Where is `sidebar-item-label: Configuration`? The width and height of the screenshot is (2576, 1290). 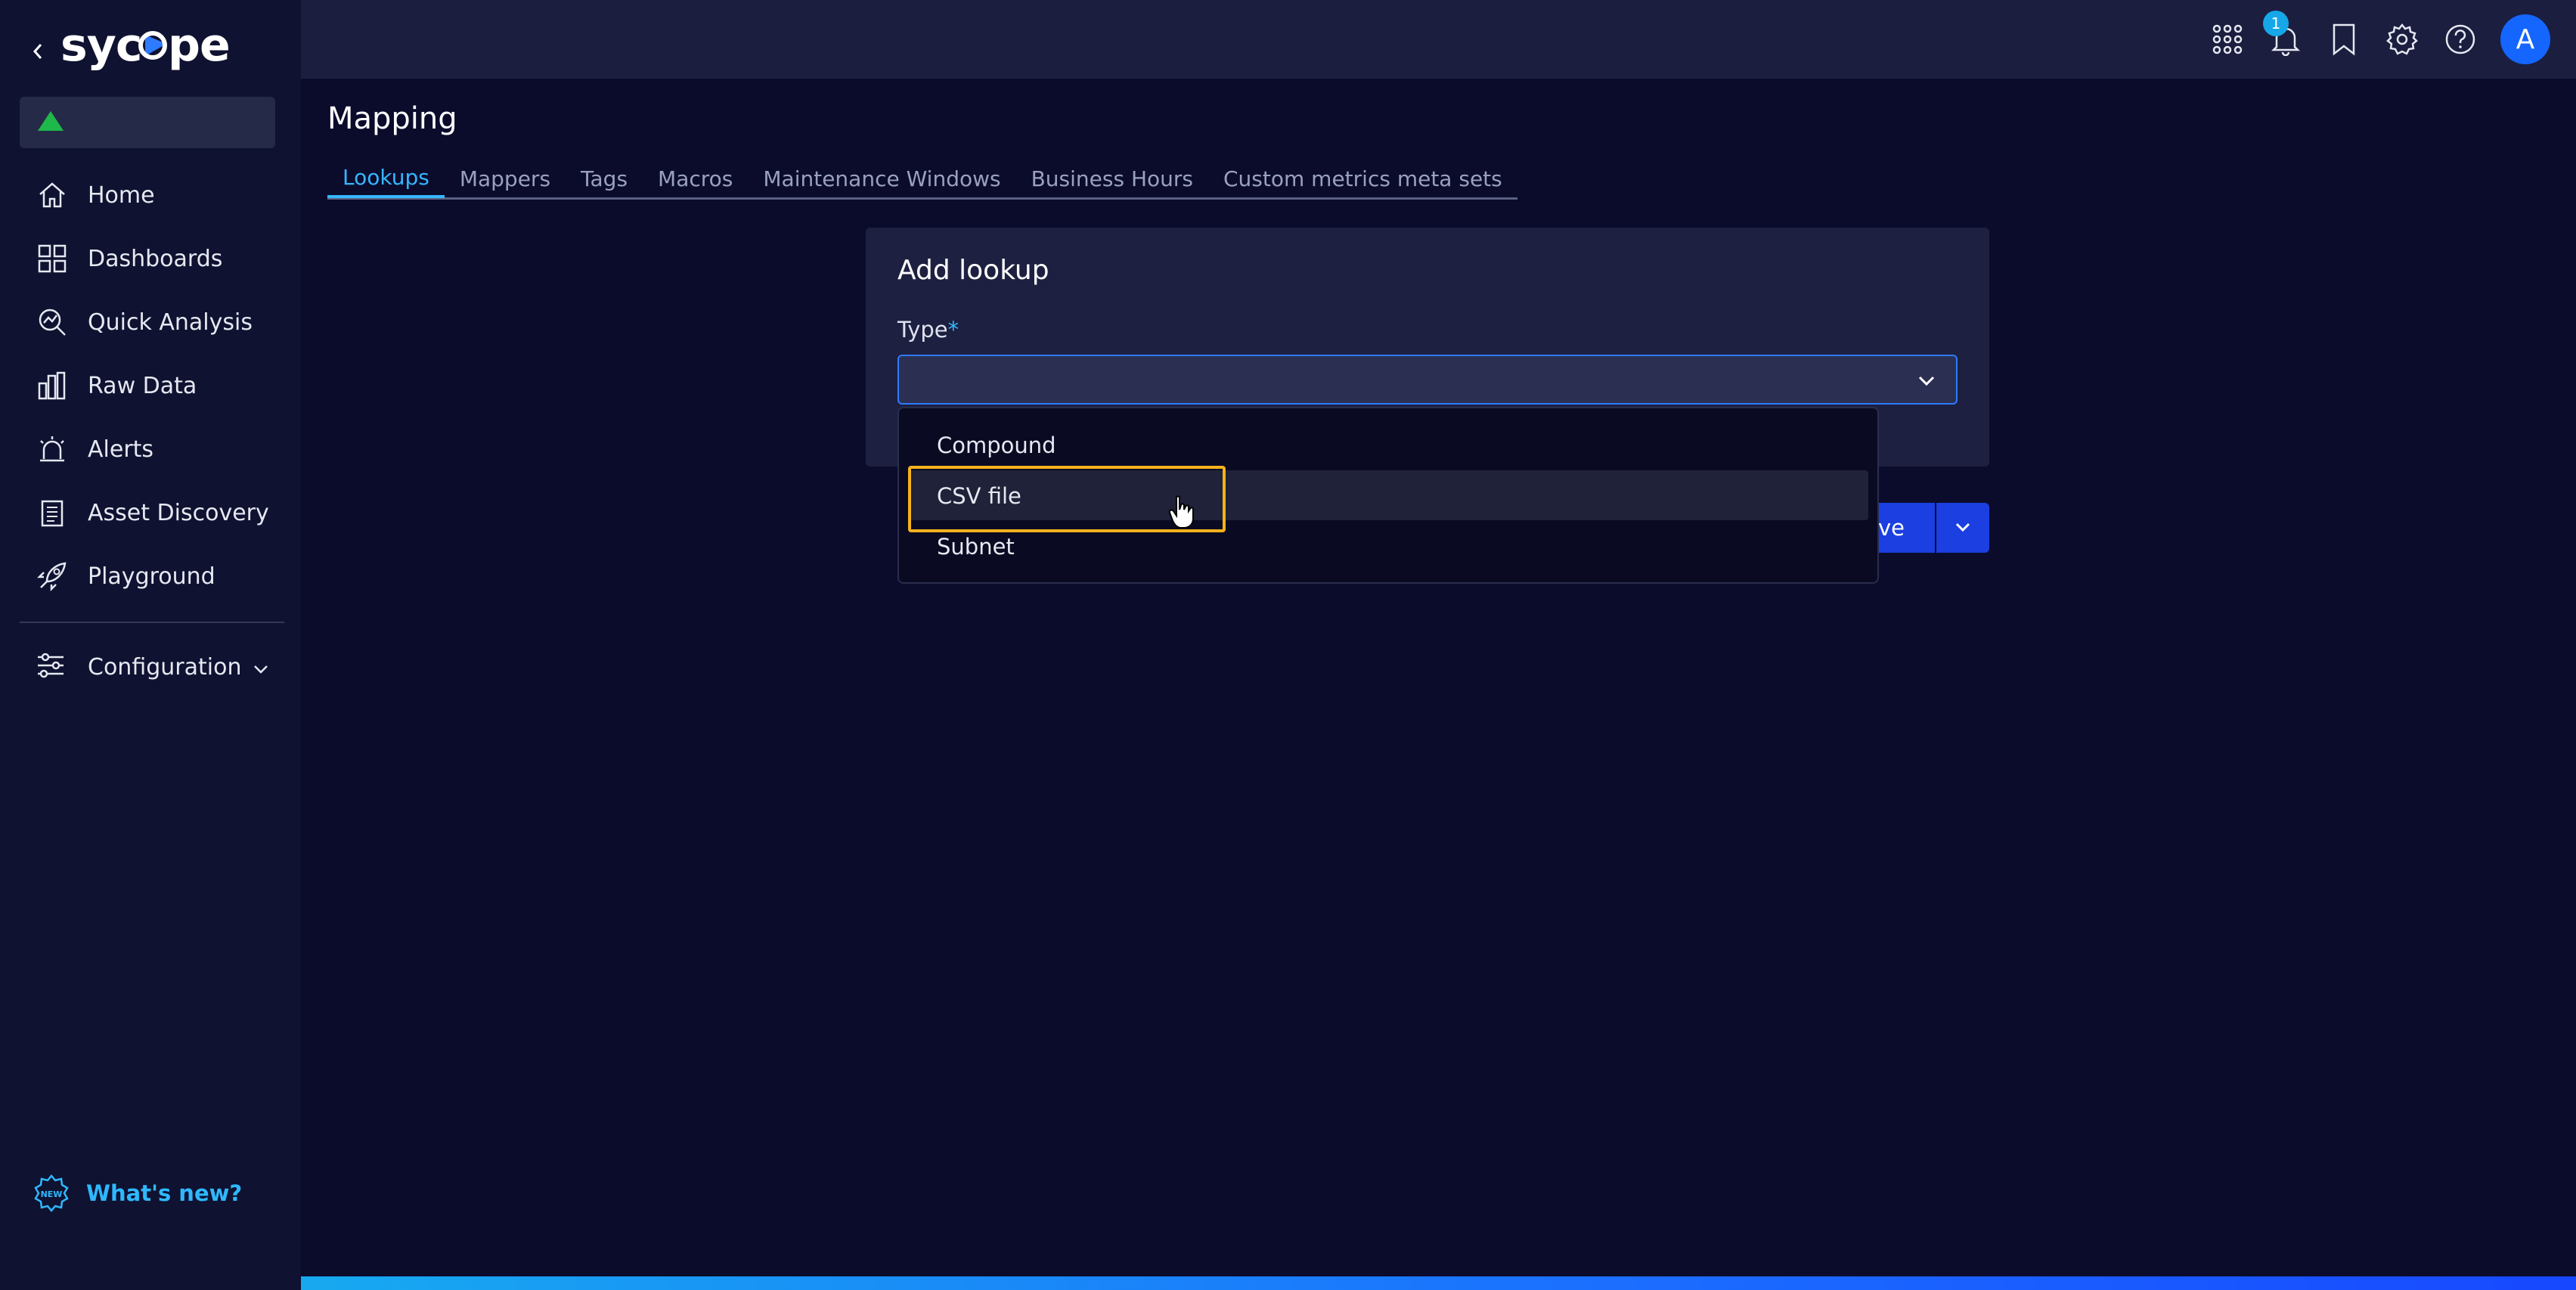
sidebar-item-label: Configuration is located at coordinates (165, 667).